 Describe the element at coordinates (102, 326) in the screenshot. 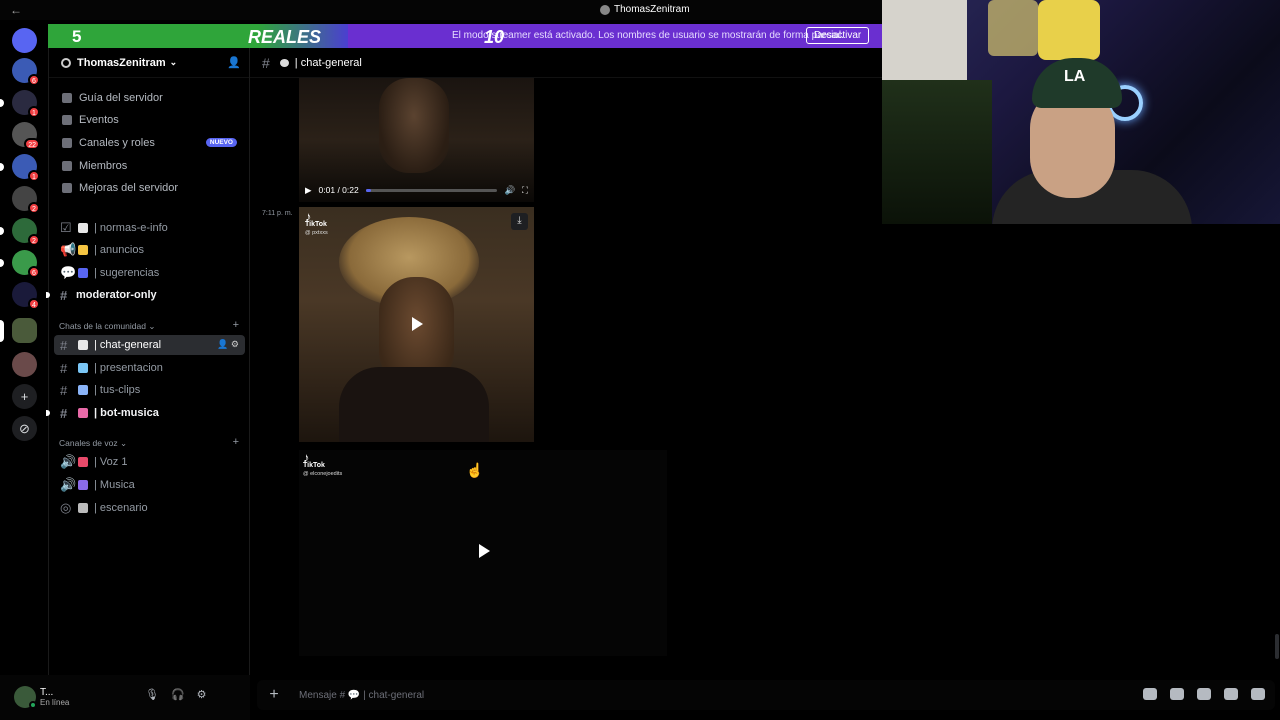

I see `category-label: Chats de la comunidad` at that location.